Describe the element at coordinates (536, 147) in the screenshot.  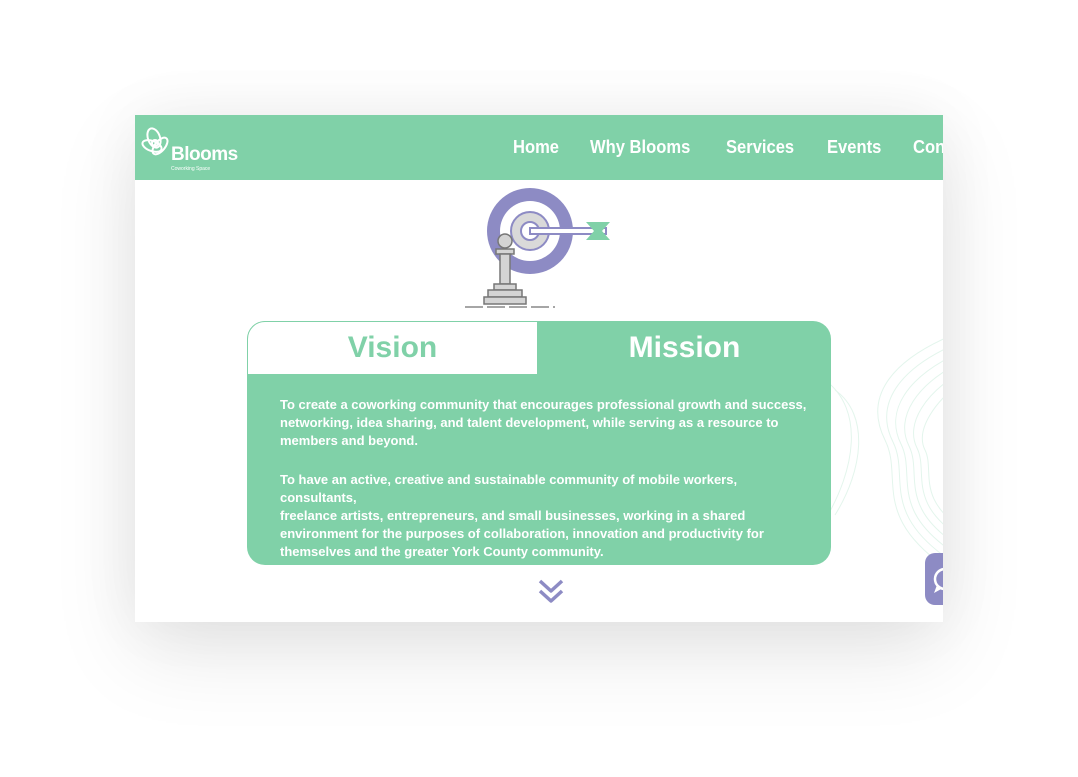
I see `nav-home: Home` at that location.